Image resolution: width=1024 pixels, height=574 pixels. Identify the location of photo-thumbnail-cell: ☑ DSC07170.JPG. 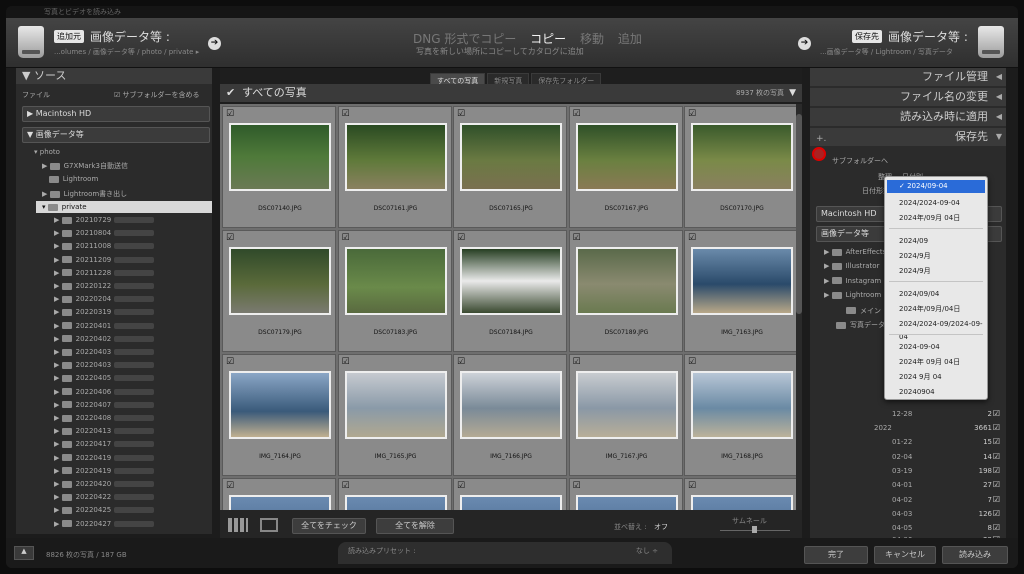
(740, 167).